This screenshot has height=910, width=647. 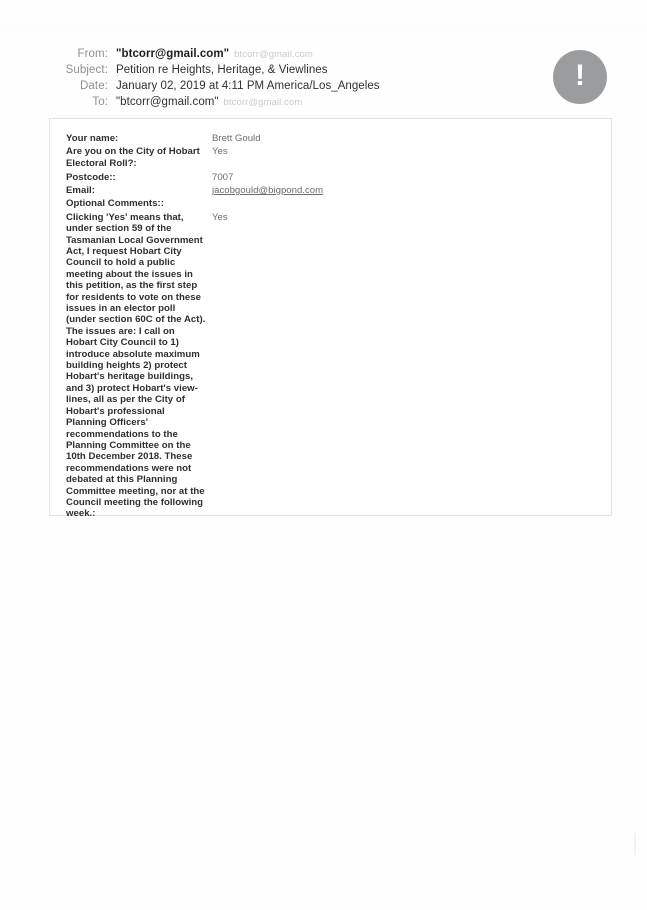 I want to click on table-row: Email: jacobgould@bigpond.com, so click(x=326, y=190).